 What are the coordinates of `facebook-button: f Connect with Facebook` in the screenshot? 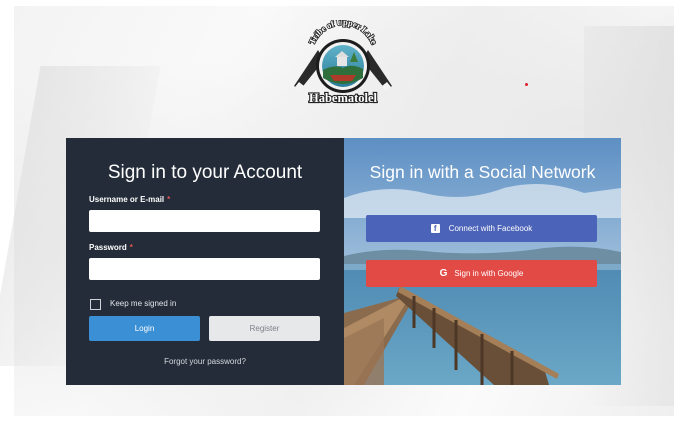 It's located at (481, 228).